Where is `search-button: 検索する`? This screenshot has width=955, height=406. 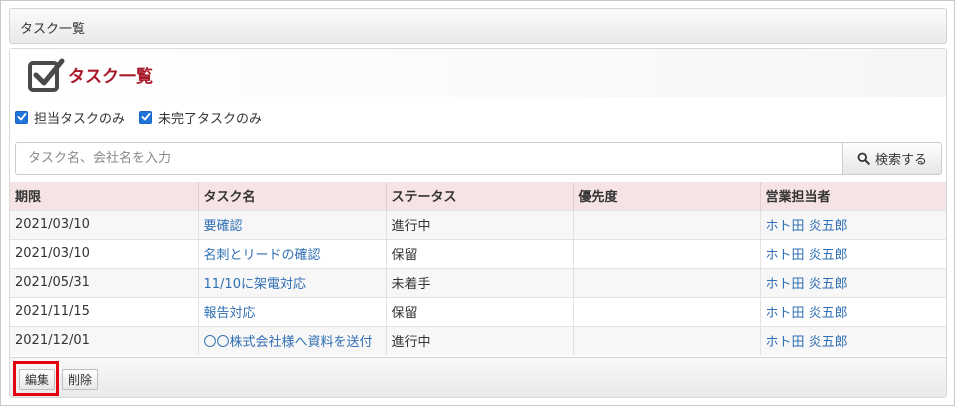
search-button: 検索する is located at coordinates (892, 158).